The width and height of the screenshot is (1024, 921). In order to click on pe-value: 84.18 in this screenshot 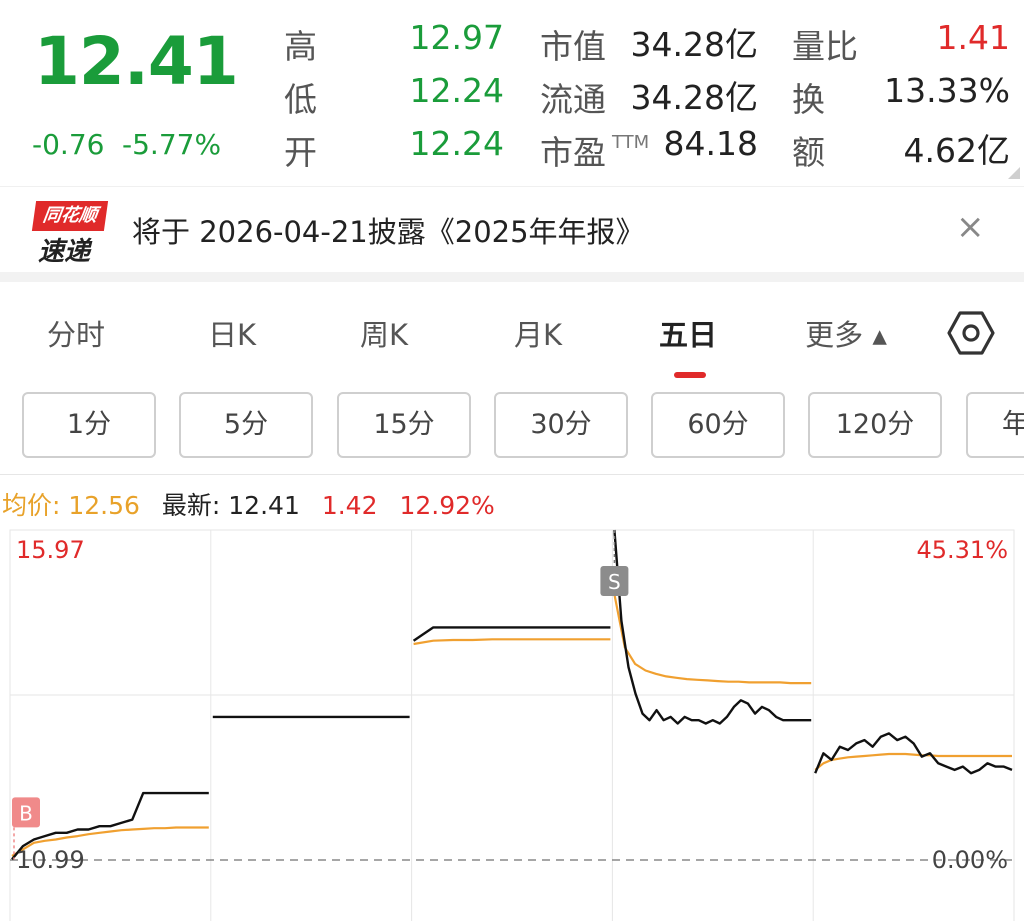, I will do `click(710, 143)`.